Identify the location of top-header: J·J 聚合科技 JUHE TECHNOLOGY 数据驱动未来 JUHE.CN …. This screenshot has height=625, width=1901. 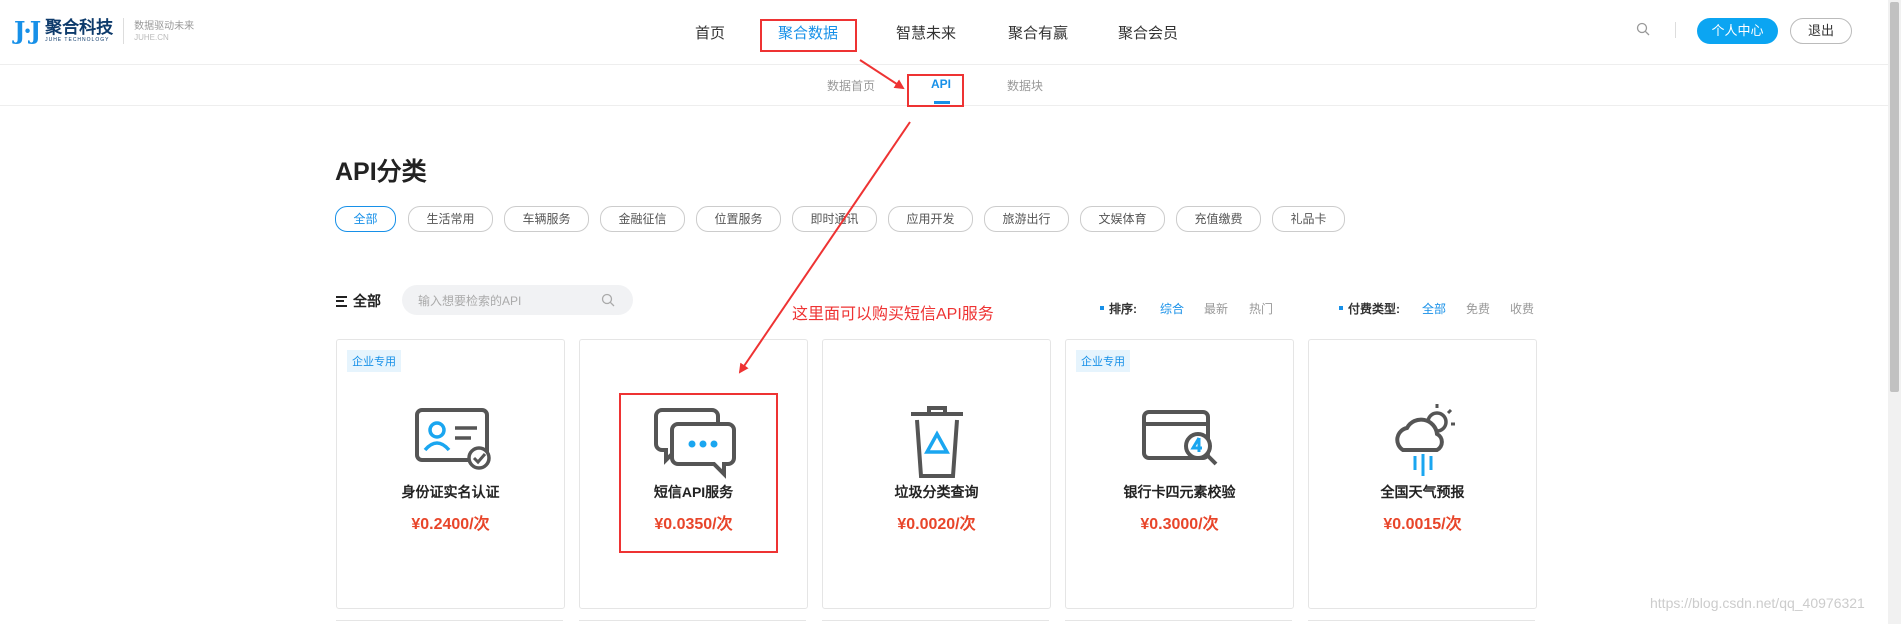
(950, 32).